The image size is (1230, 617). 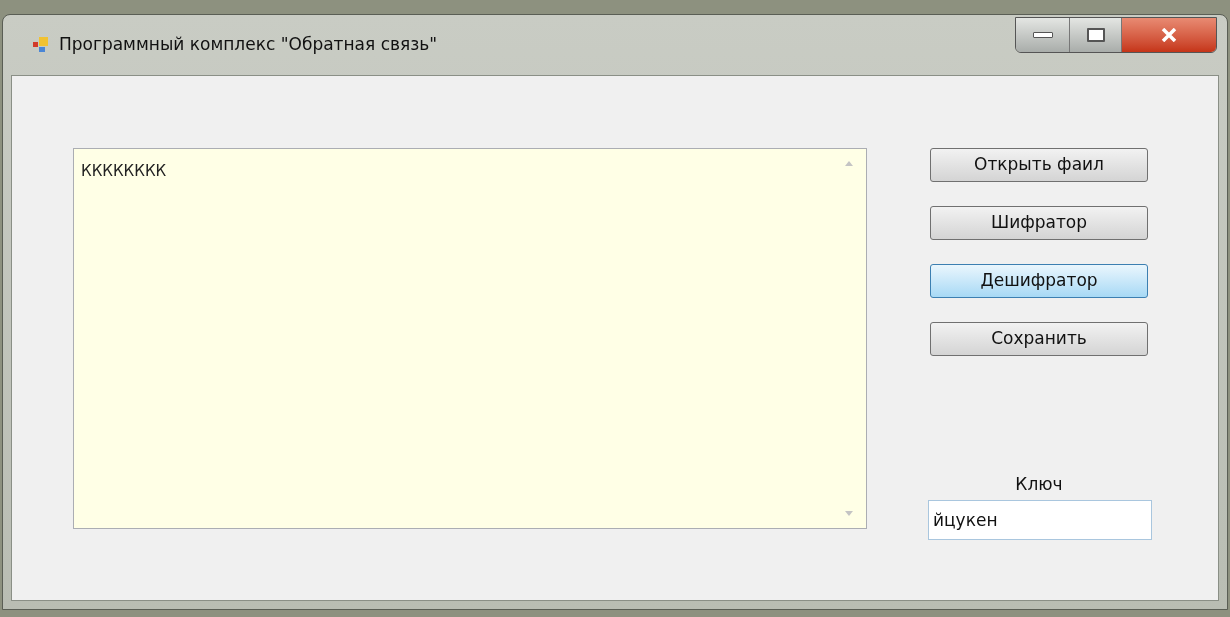 I want to click on close-button, so click(x=1169, y=35).